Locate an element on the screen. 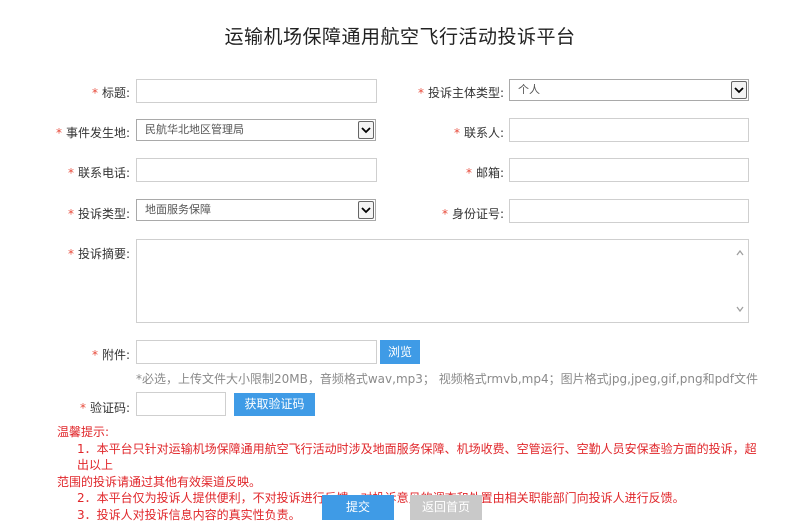 The height and width of the screenshot is (522, 800). complaint-type-select: 地面服务保障 is located at coordinates (256, 210).